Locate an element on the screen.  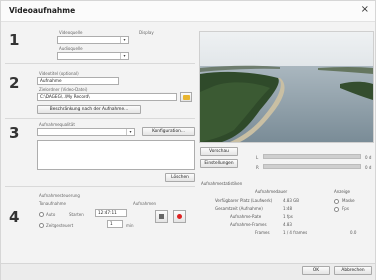
preview-button: Vorschau is located at coordinates (219, 151).